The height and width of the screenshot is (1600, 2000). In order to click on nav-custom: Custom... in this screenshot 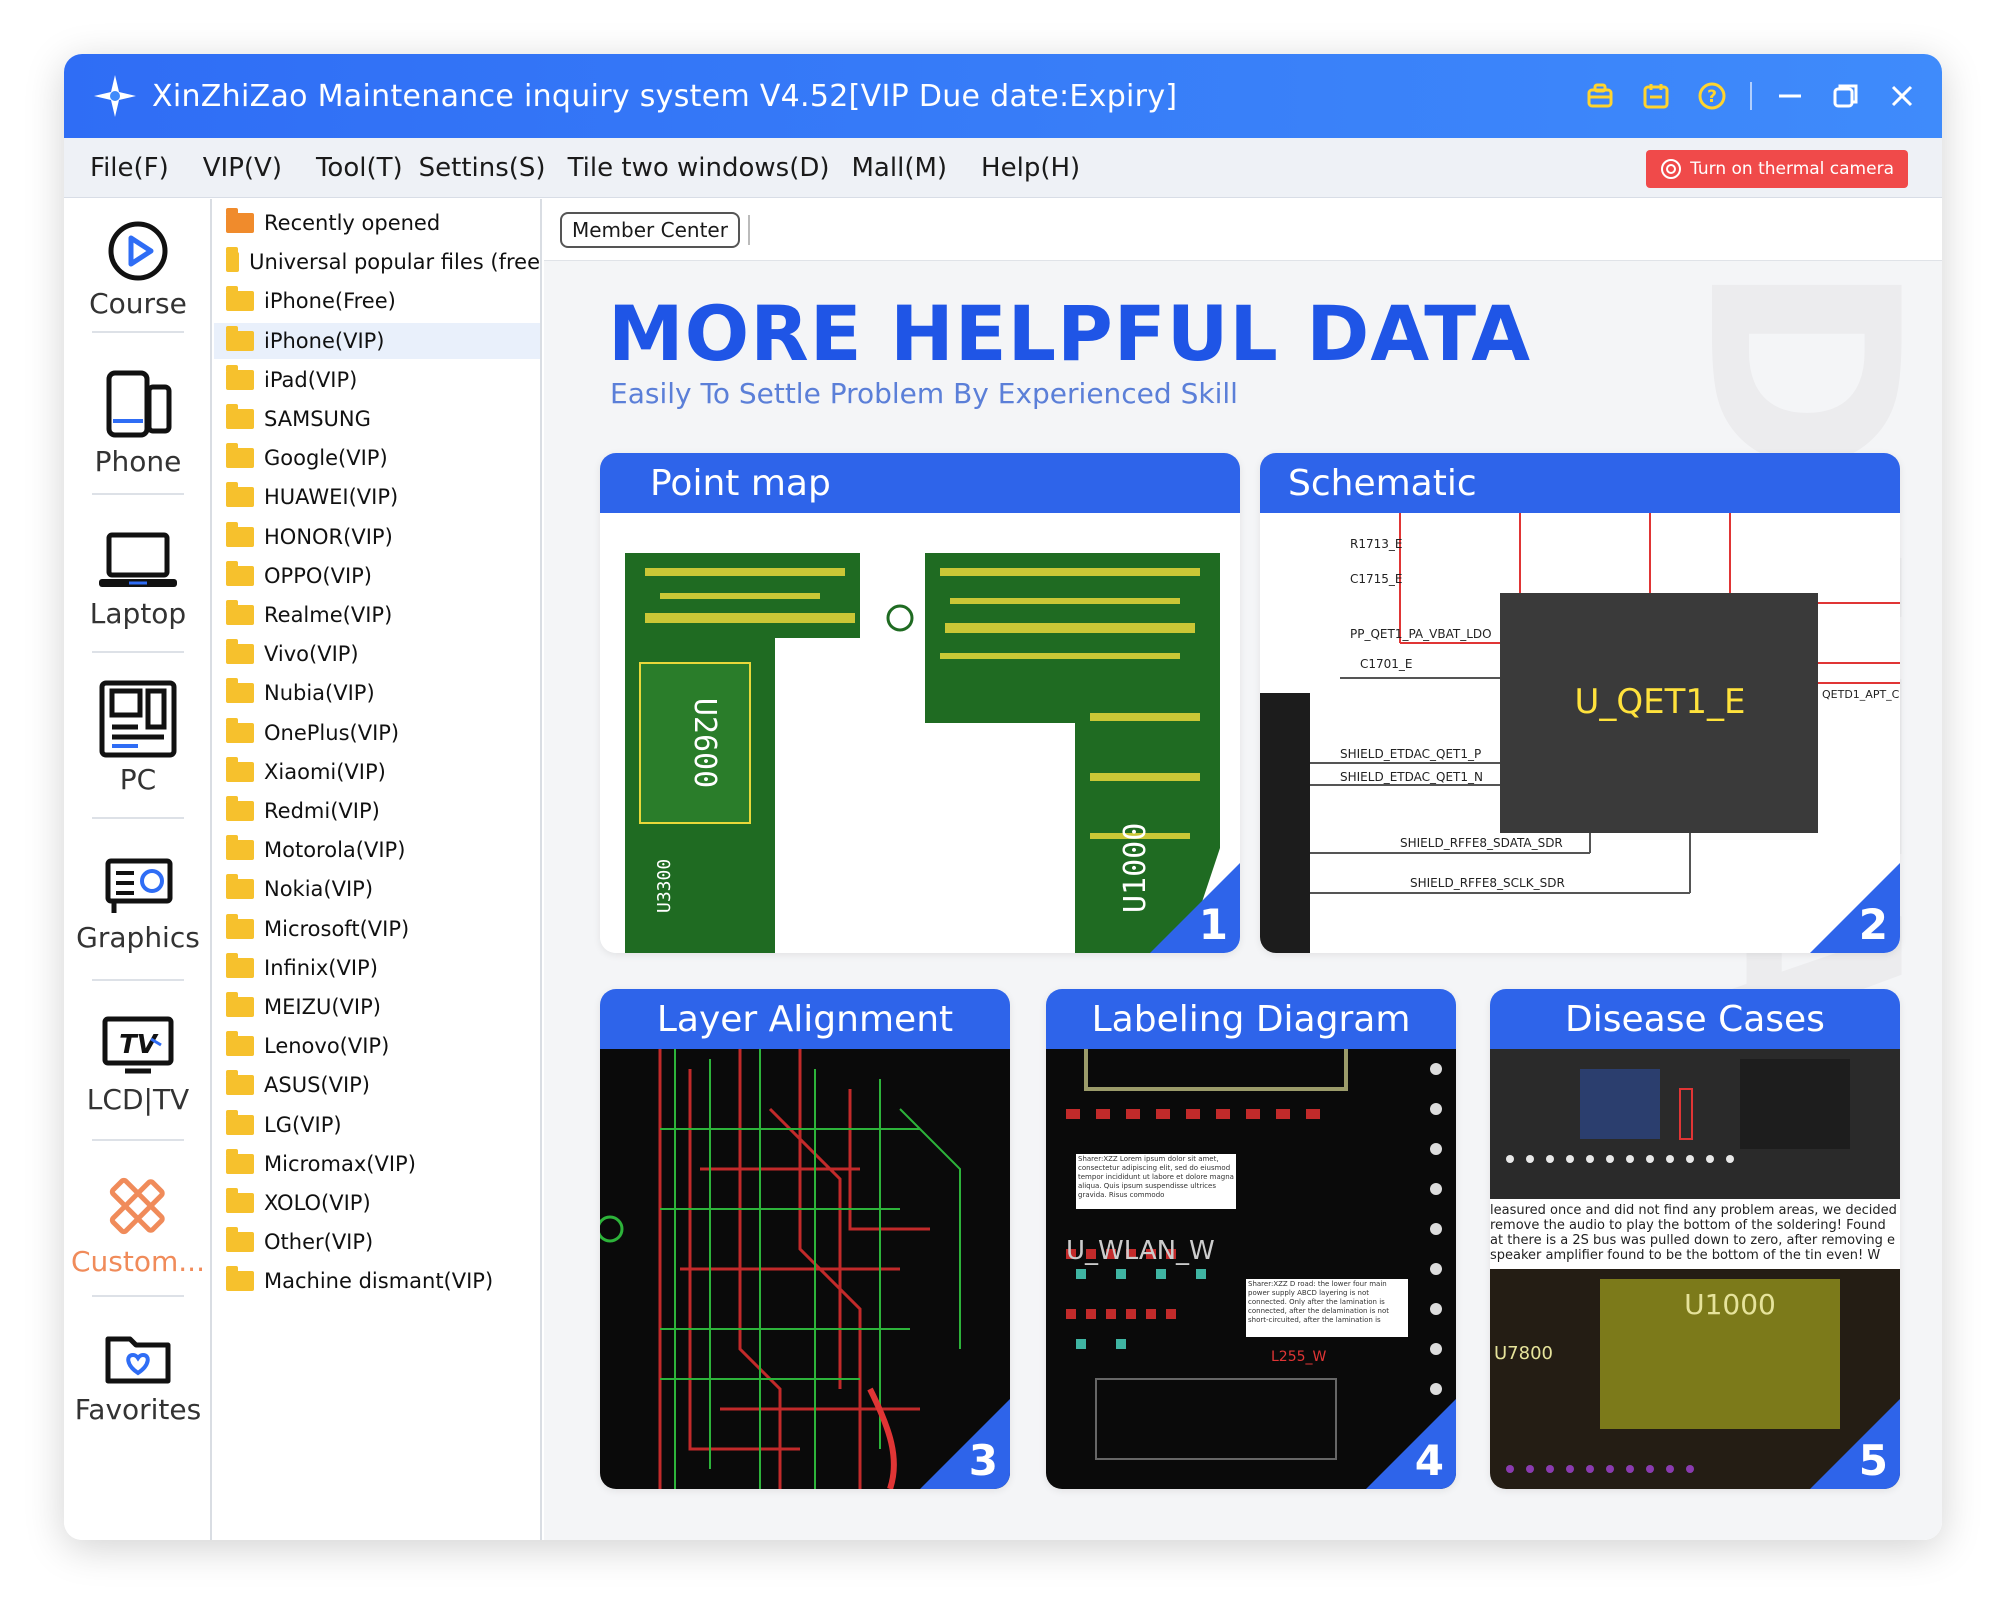, I will do `click(138, 1222)`.